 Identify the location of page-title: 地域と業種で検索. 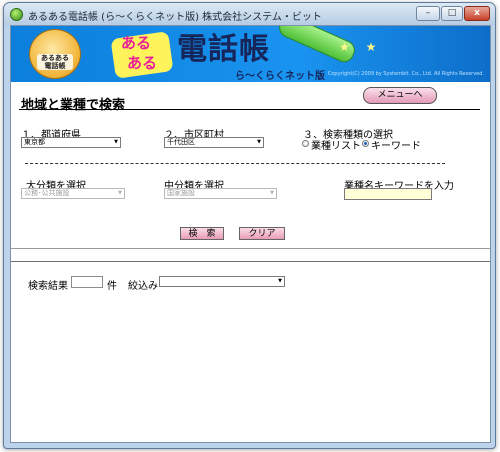
(73, 105).